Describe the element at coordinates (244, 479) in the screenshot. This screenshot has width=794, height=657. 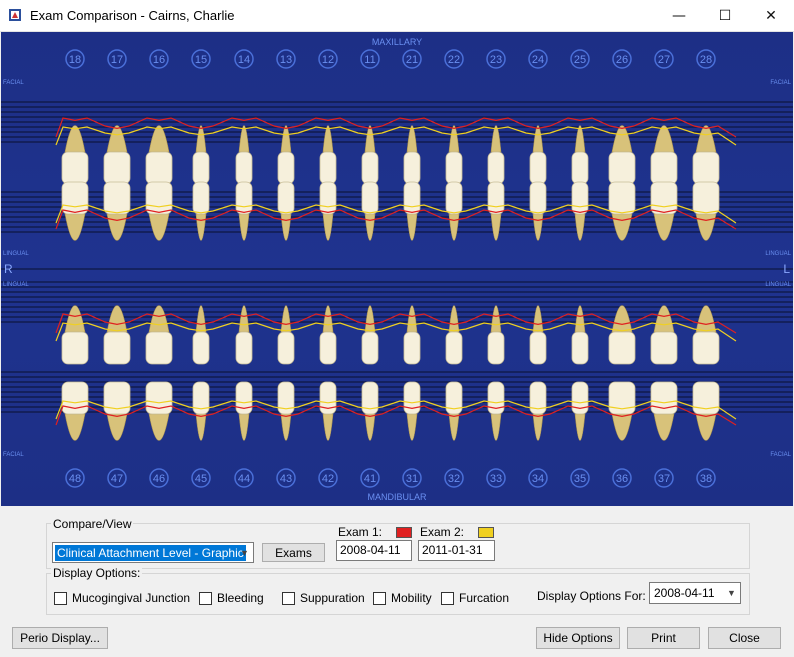
I see `tooth-number: 44` at that location.